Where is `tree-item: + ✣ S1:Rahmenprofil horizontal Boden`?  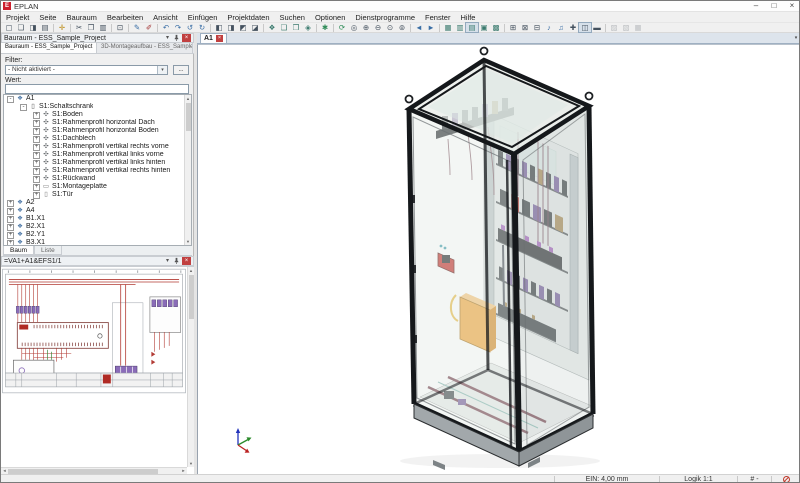
tree-item: + ✣ S1:Rahmenprofil horizontal Boden is located at coordinates (94, 131).